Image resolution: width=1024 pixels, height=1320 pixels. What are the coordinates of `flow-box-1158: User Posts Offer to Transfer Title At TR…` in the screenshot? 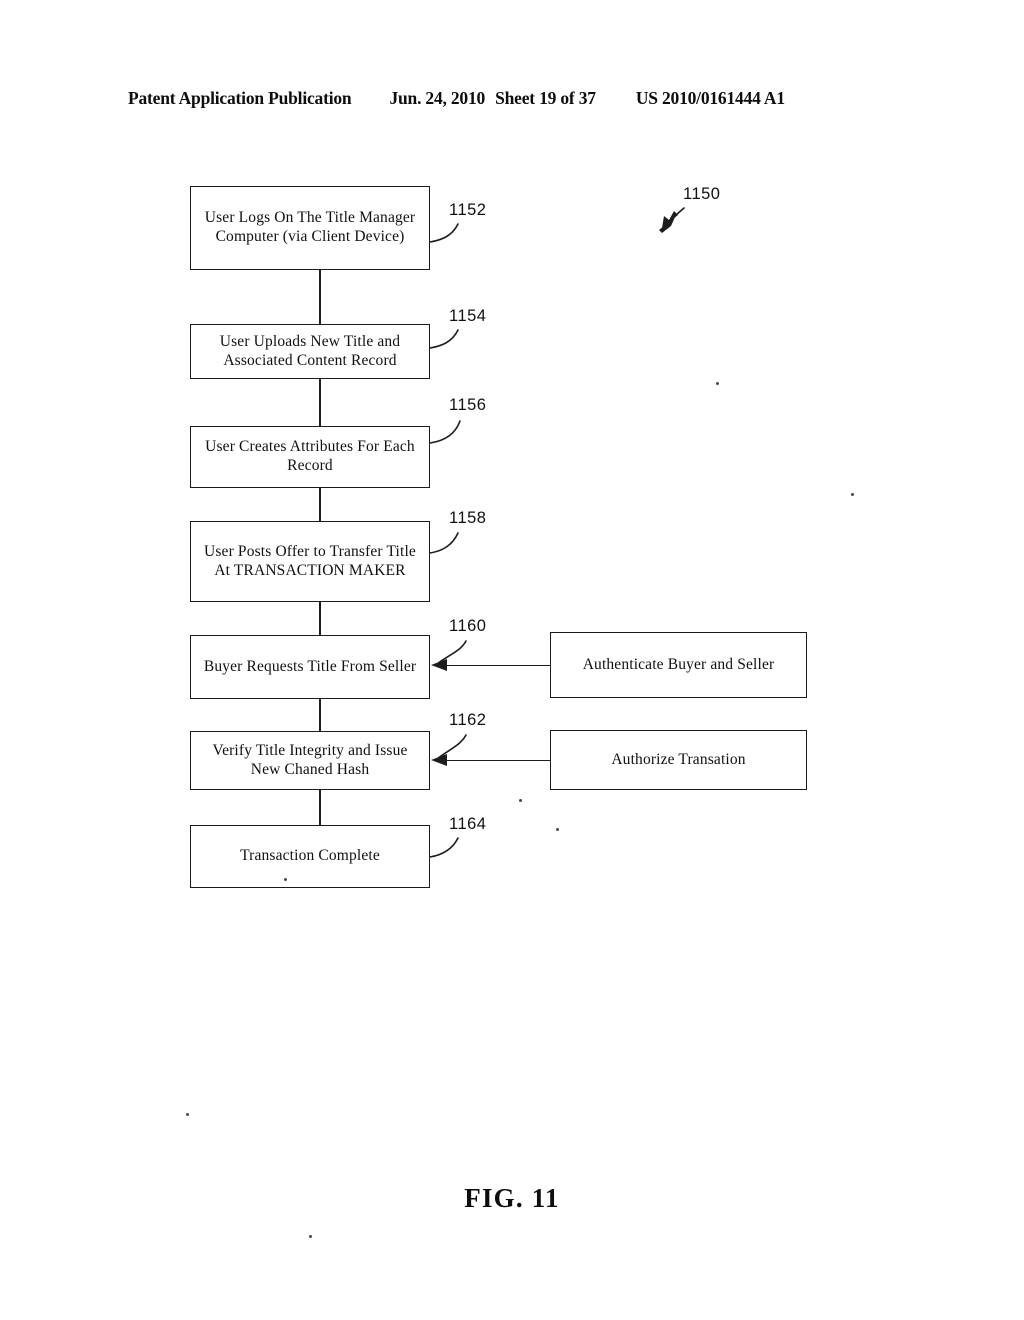 It's located at (310, 561).